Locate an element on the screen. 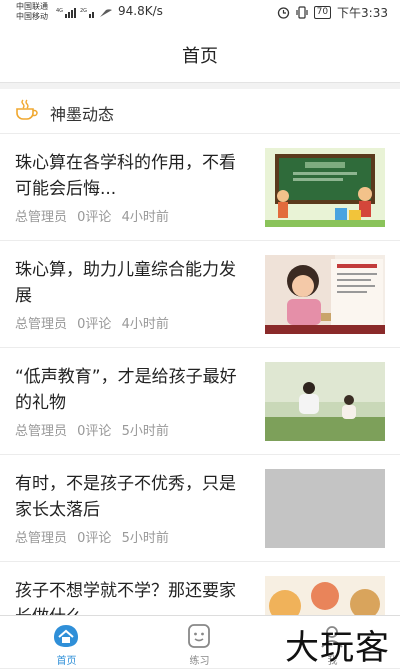 Image resolution: width=400 pixels, height=669 pixels. article-title: 珠心算，助力儿童综合能力发展 is located at coordinates (125, 283).